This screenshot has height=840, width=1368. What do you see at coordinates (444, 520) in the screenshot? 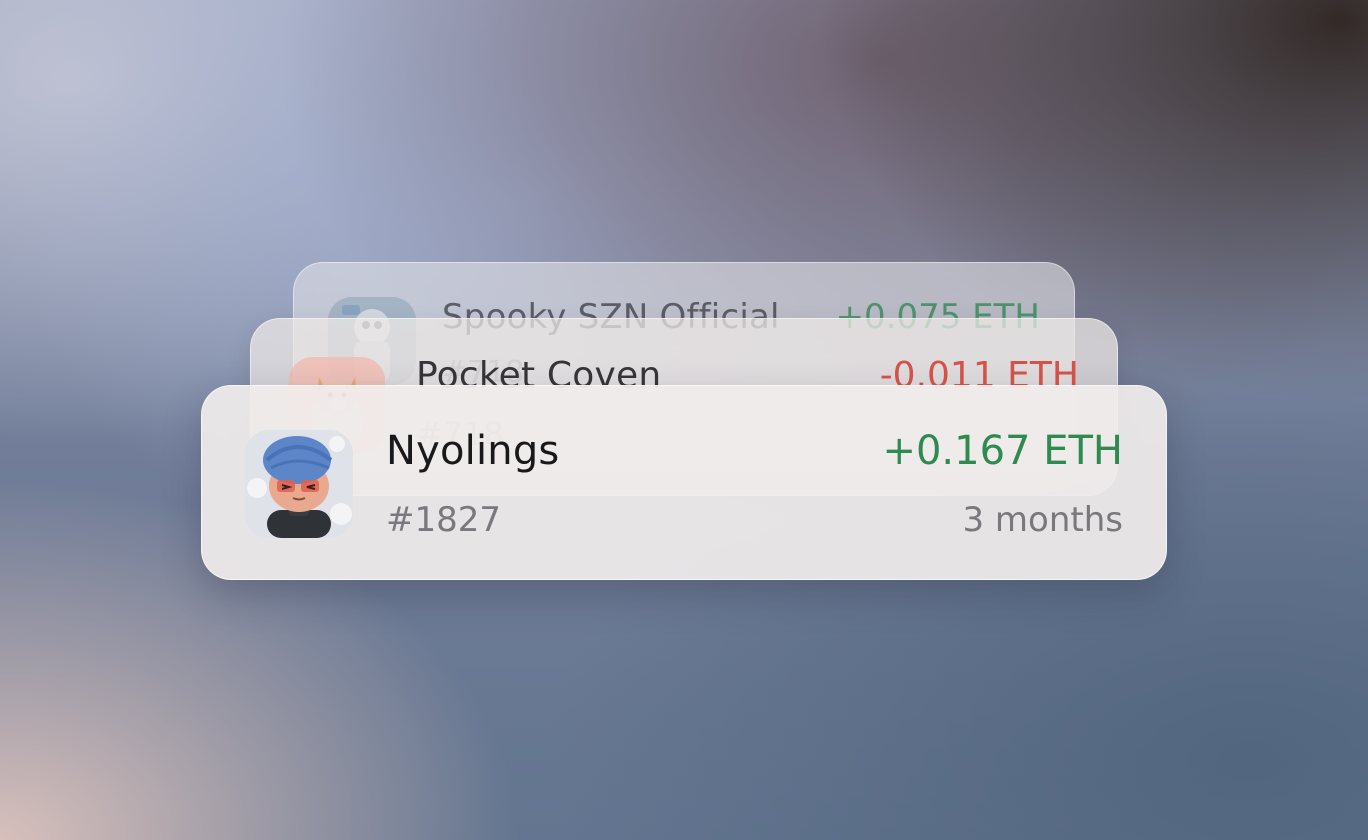
I see `token-id: #1827` at bounding box center [444, 520].